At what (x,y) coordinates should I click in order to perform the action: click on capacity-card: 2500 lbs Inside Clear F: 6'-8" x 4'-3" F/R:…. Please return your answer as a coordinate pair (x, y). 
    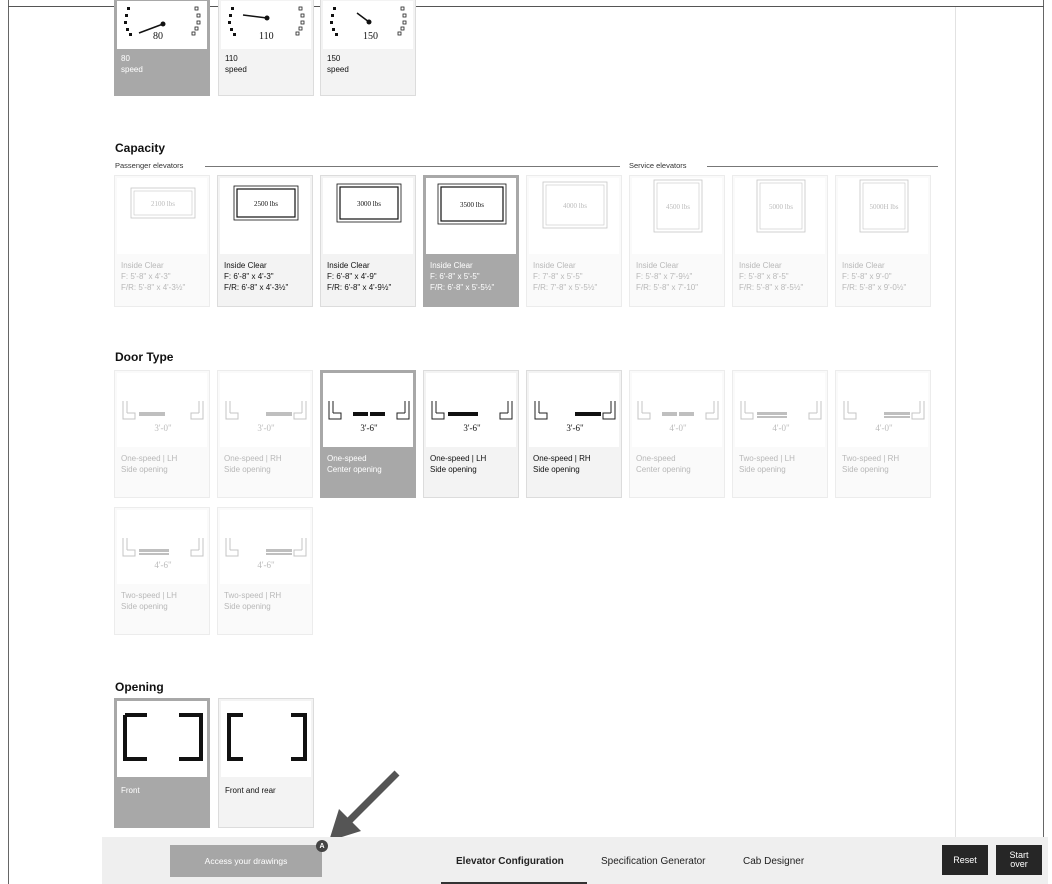
    Looking at the image, I should click on (265, 241).